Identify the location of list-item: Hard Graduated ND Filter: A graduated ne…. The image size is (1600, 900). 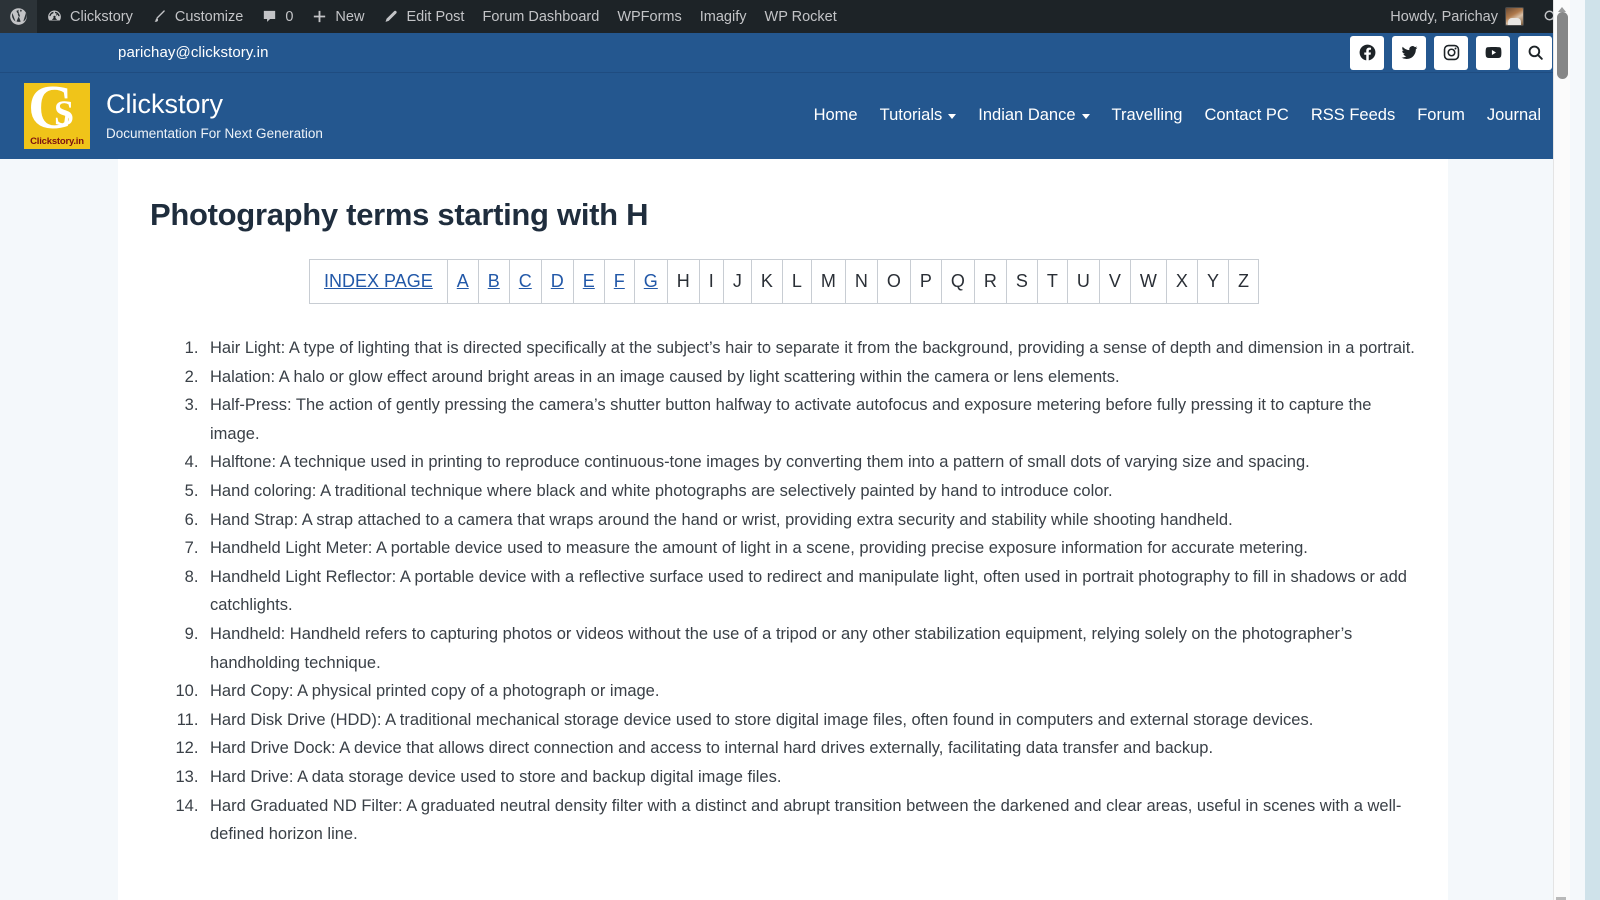
(810, 820).